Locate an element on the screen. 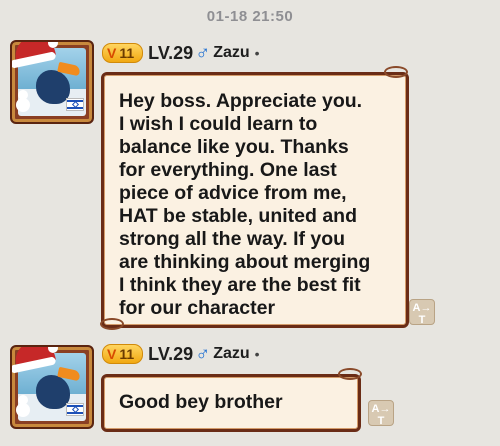 The width and height of the screenshot is (500, 446). message-text: Good bey brother is located at coordinates (201, 402).